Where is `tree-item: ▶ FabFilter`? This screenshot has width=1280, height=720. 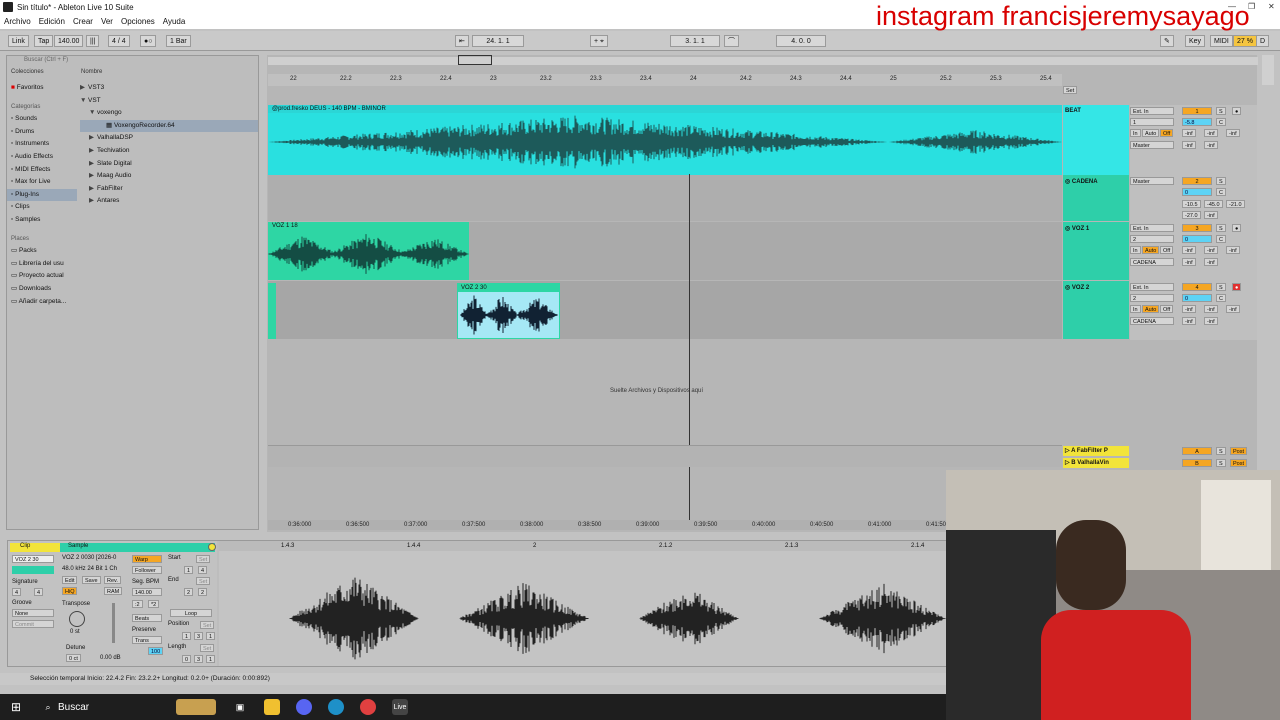 tree-item: ▶ FabFilter is located at coordinates (169, 189).